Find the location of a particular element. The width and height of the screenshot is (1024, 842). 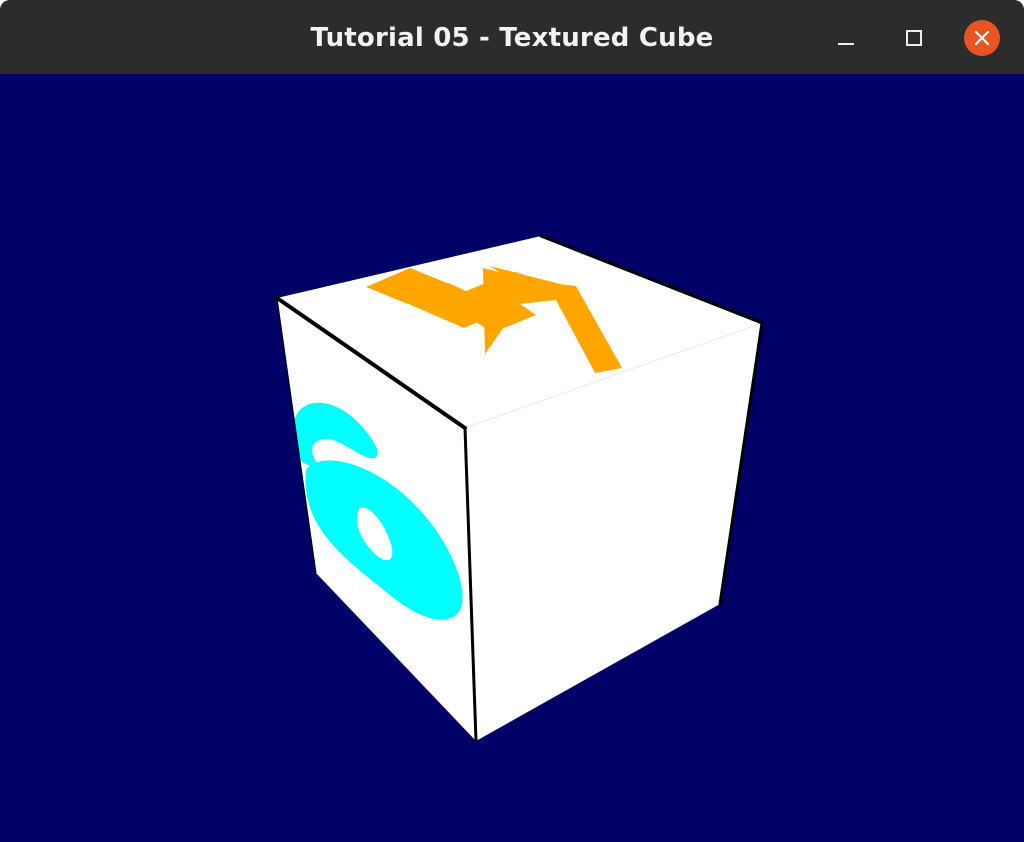

minimize-icon is located at coordinates (846, 44).